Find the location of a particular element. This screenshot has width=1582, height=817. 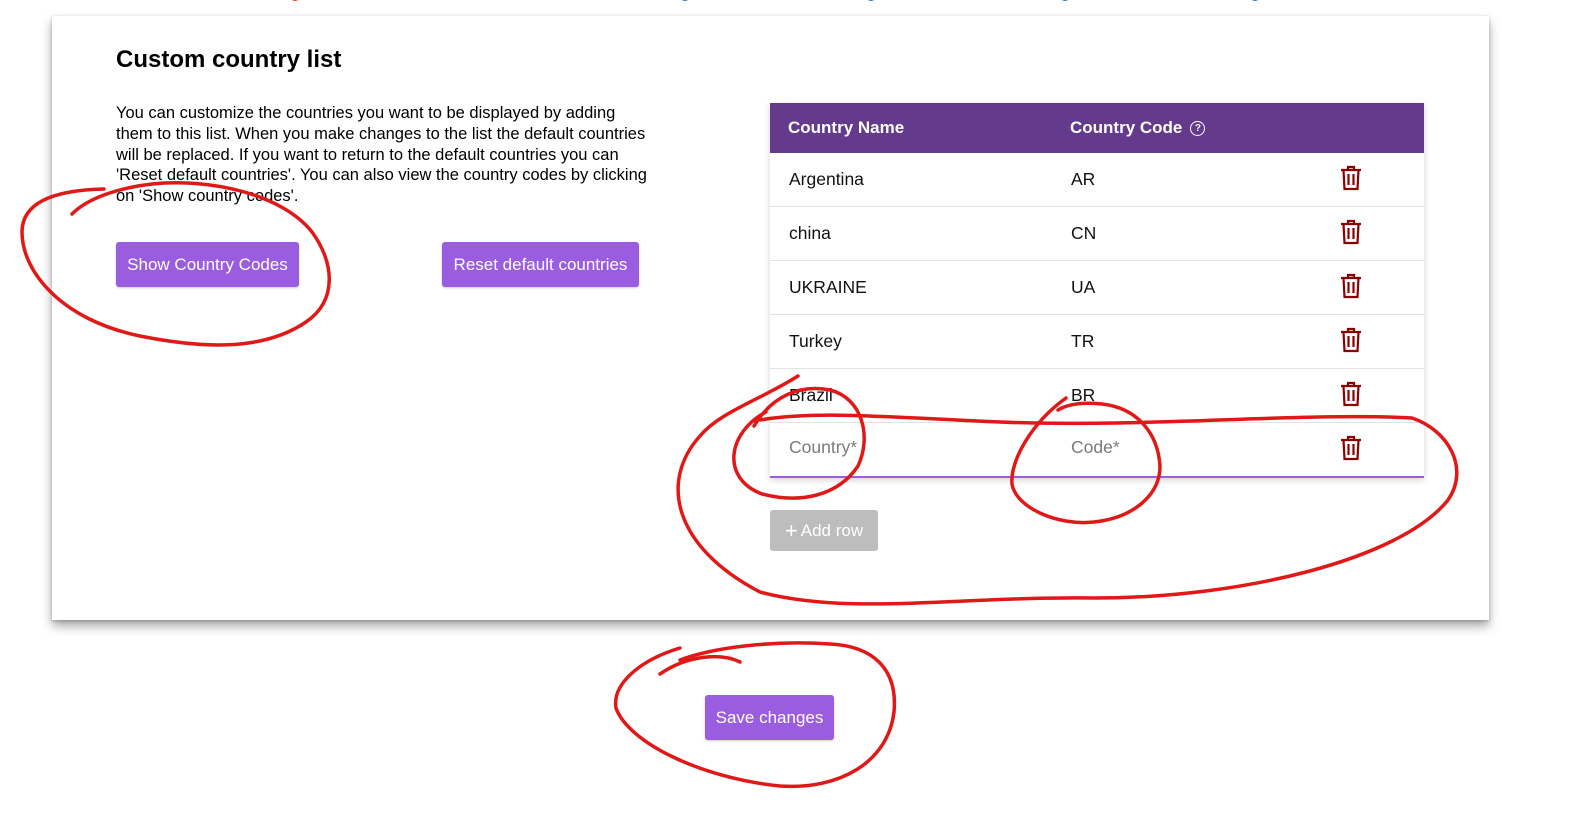

country-name-cell: Argentina is located at coordinates (826, 179).